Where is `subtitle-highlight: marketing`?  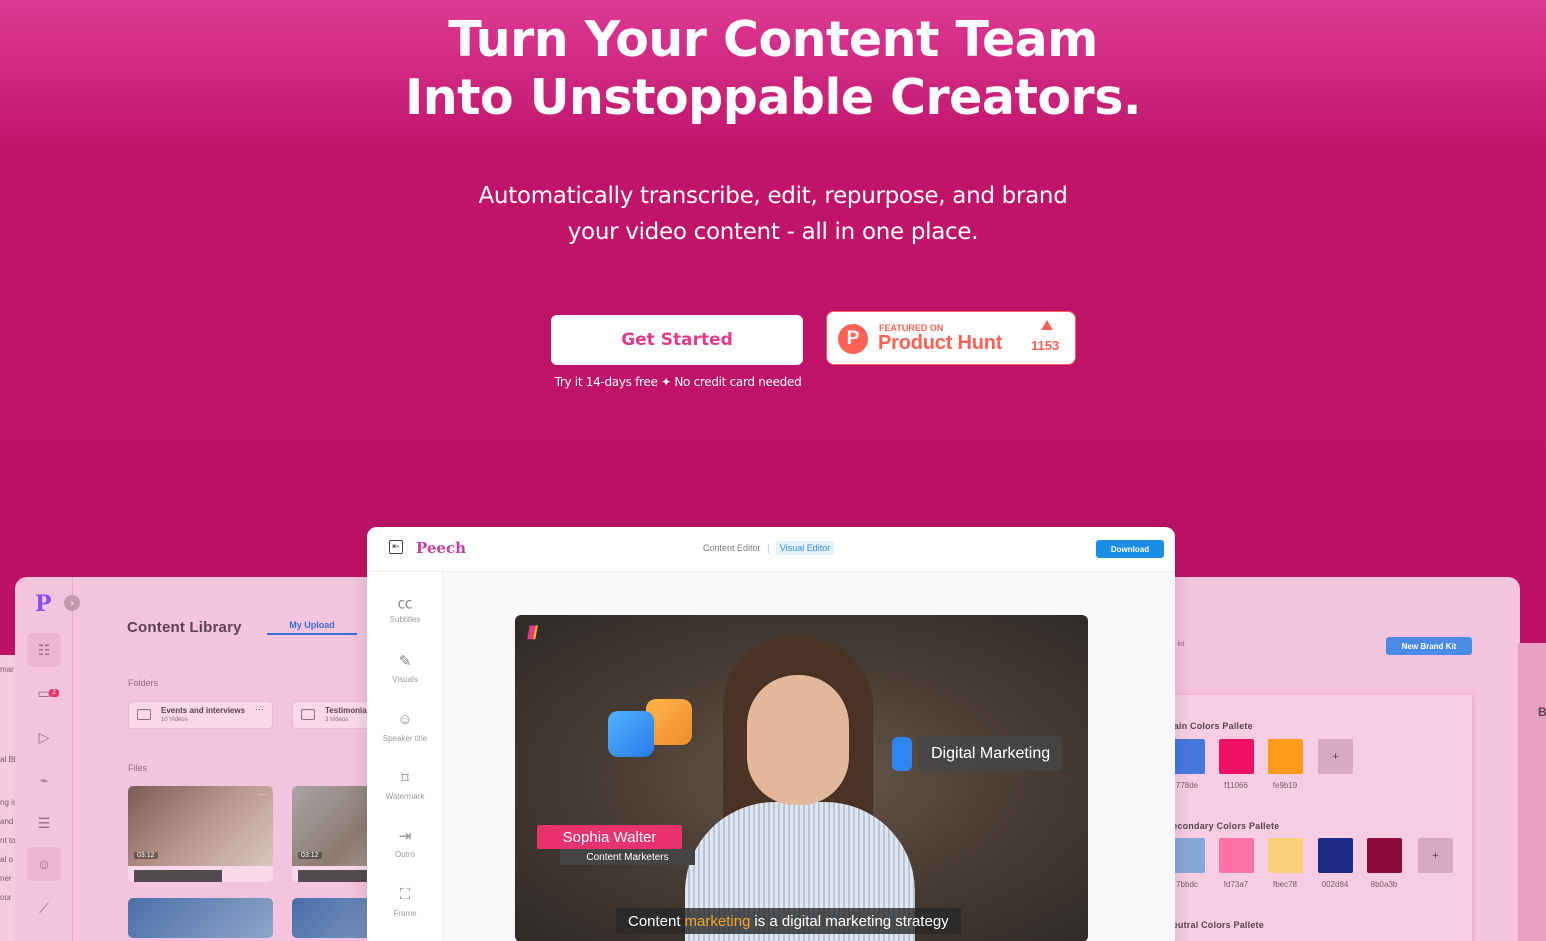
subtitle-highlight: marketing is located at coordinates (717, 921).